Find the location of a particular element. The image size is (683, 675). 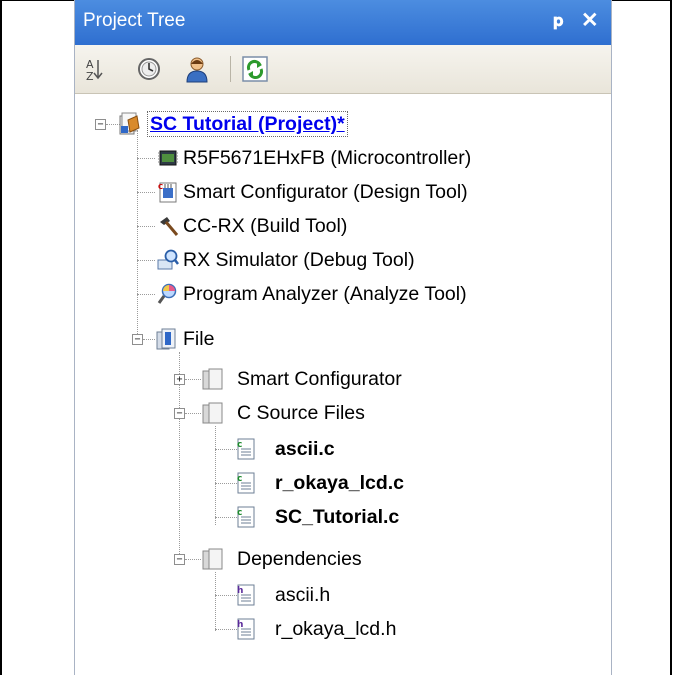

toolbar-separator is located at coordinates (230, 69).